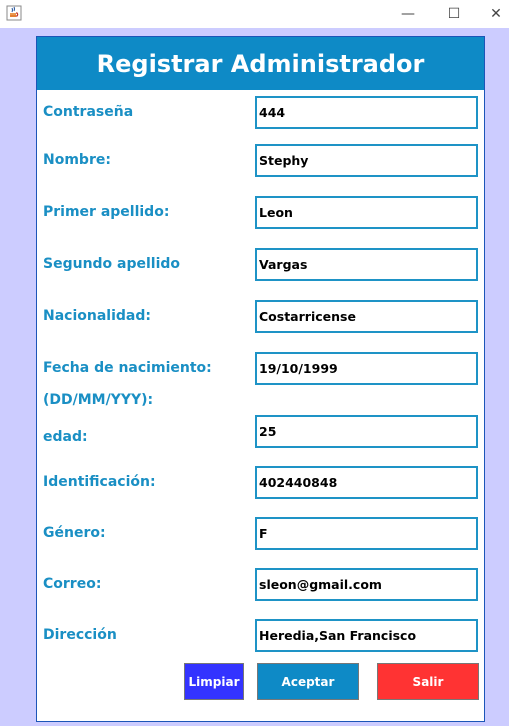  What do you see at coordinates (80, 635) in the screenshot?
I see `address-label: Dirección` at bounding box center [80, 635].